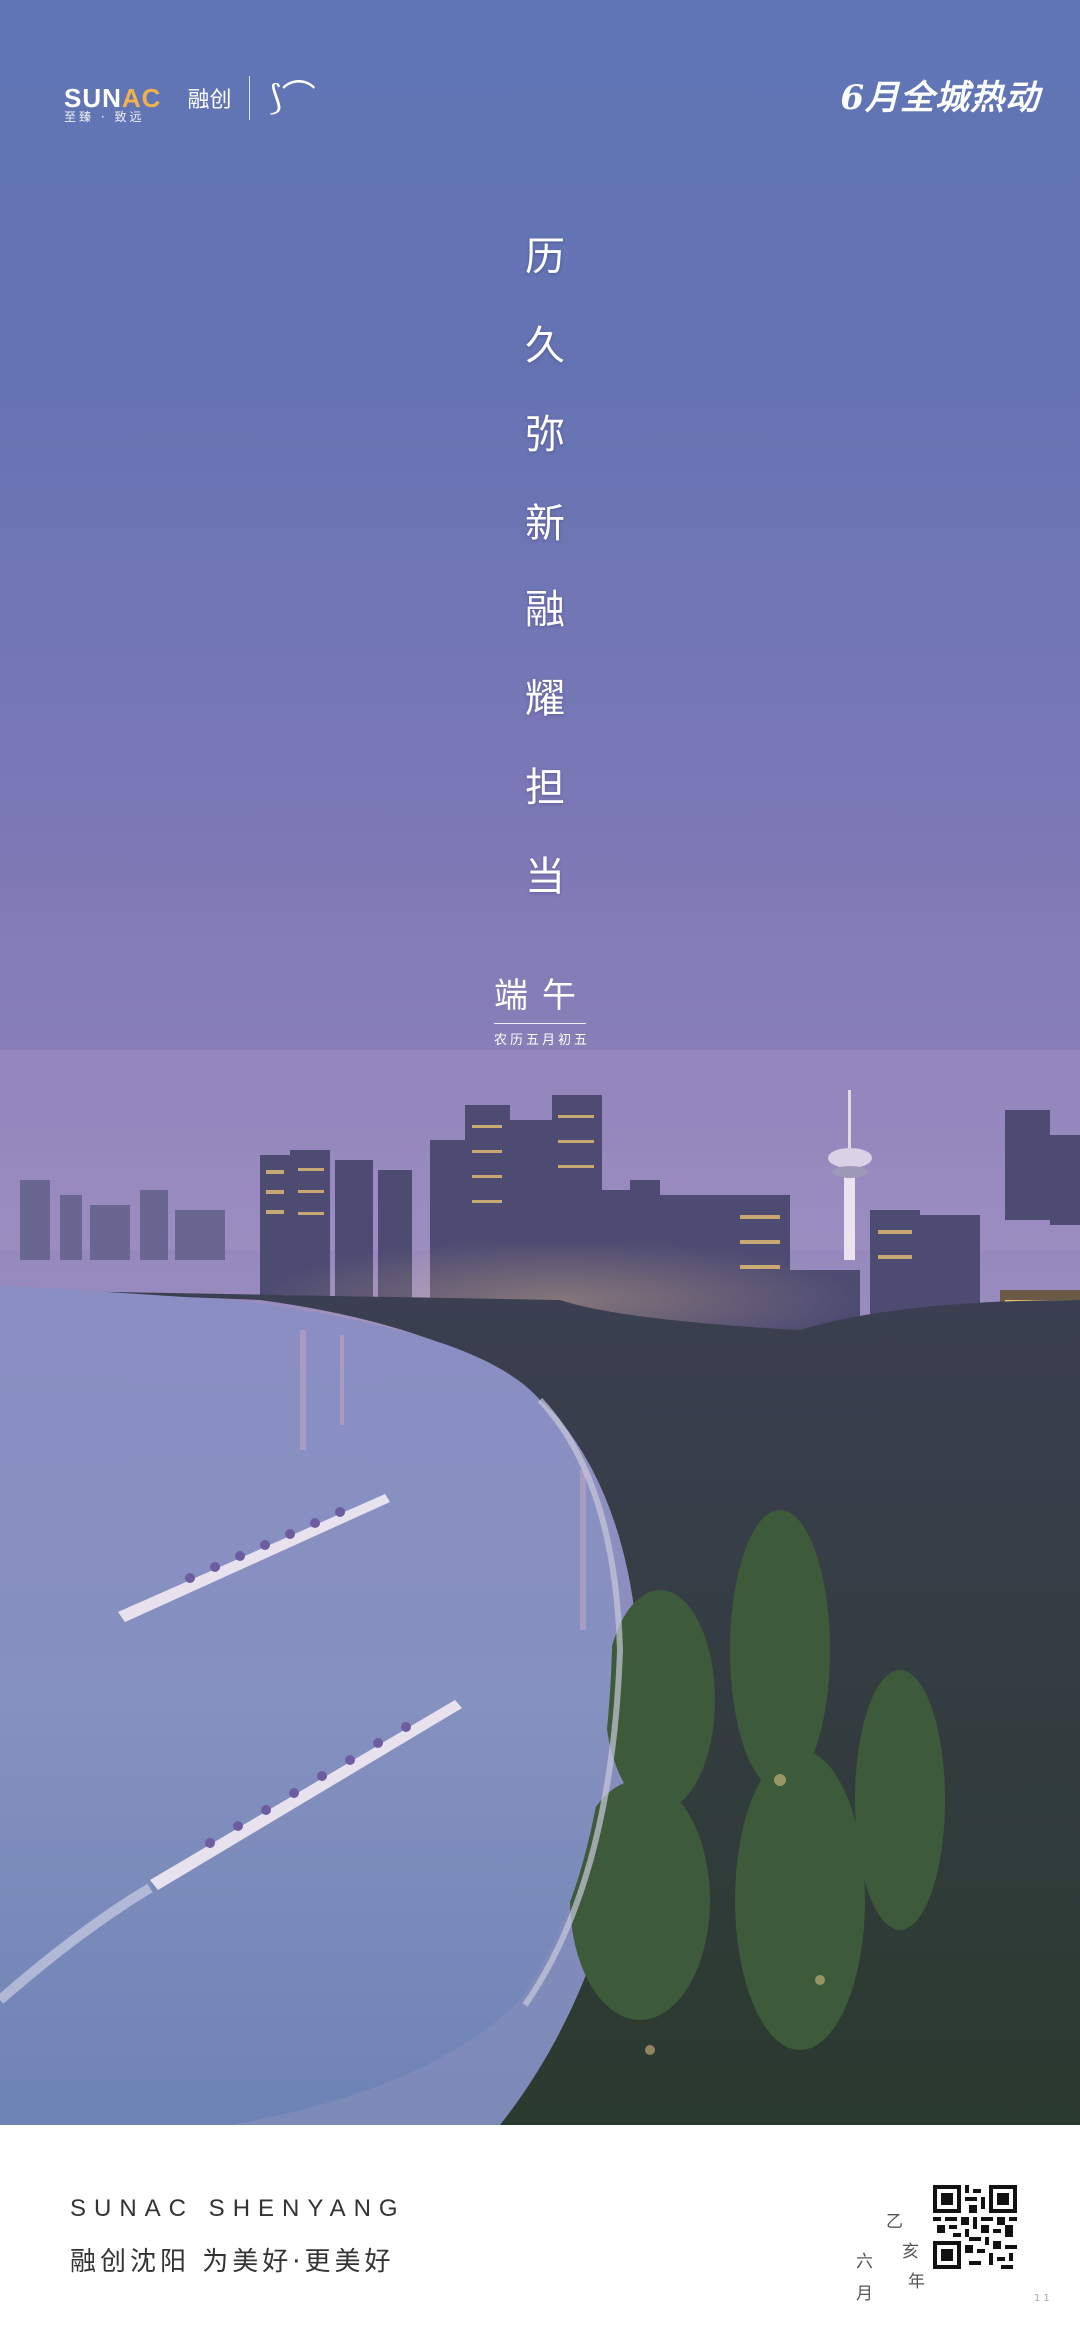 The width and height of the screenshot is (1080, 2342). What do you see at coordinates (542, 996) in the screenshot?
I see `festival-name: 端午` at bounding box center [542, 996].